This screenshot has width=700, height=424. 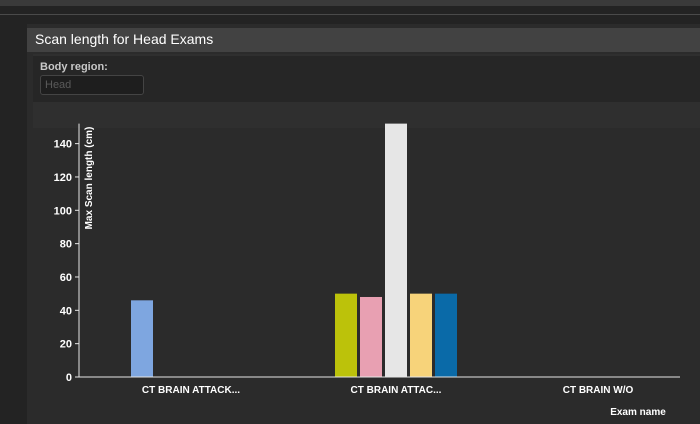 I want to click on top-toolbar-strip, so click(x=350, y=3).